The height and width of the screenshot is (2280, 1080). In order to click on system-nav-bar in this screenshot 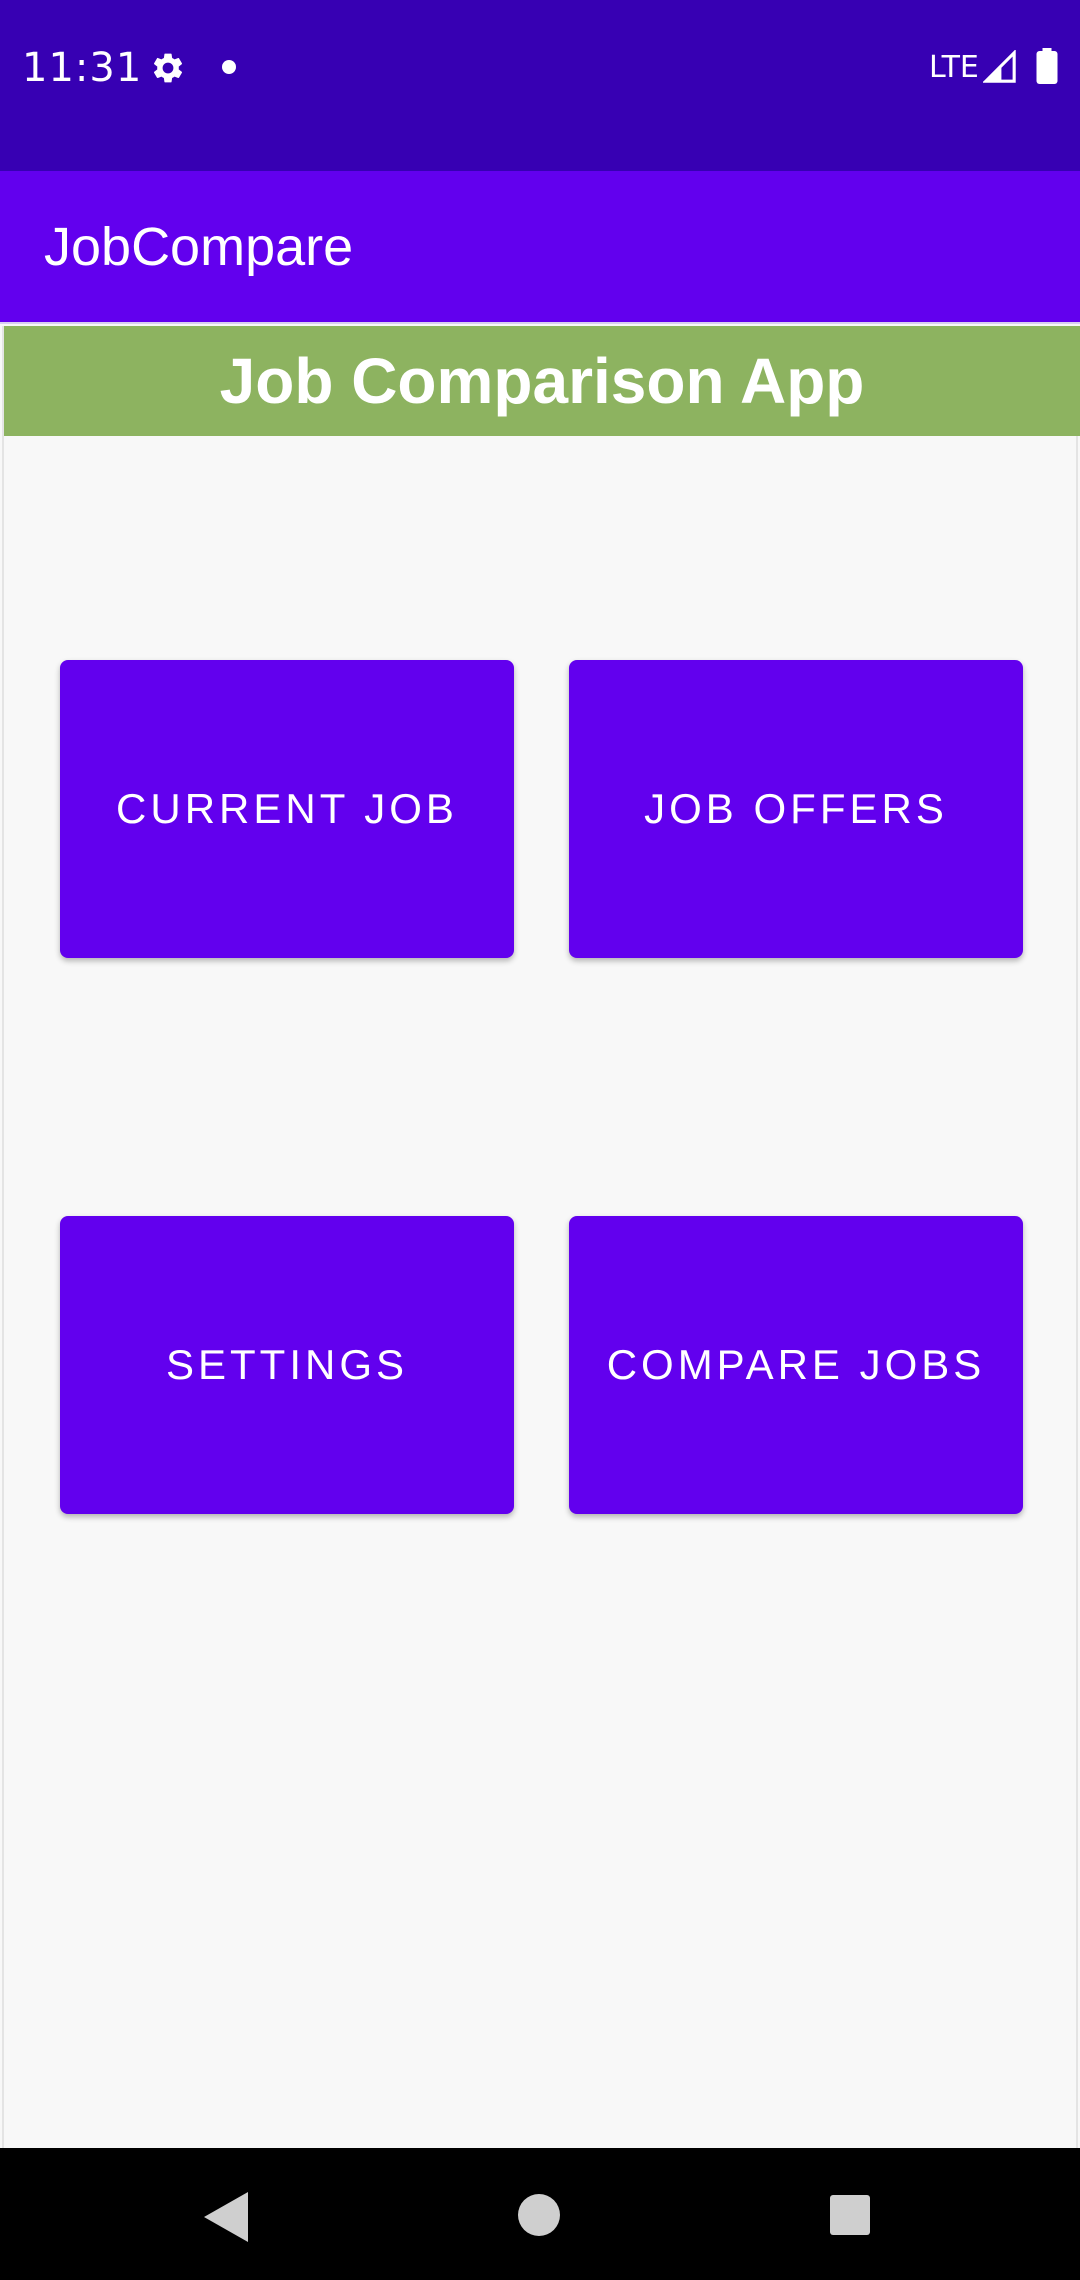, I will do `click(540, 2214)`.